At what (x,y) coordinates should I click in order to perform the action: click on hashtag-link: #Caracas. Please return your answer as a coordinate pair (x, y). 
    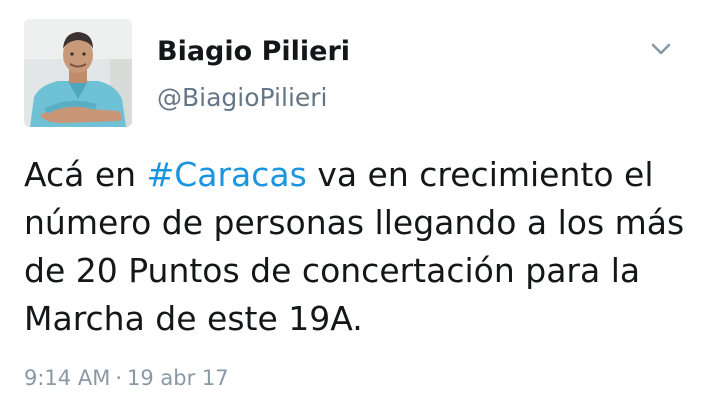
    Looking at the image, I should click on (227, 174).